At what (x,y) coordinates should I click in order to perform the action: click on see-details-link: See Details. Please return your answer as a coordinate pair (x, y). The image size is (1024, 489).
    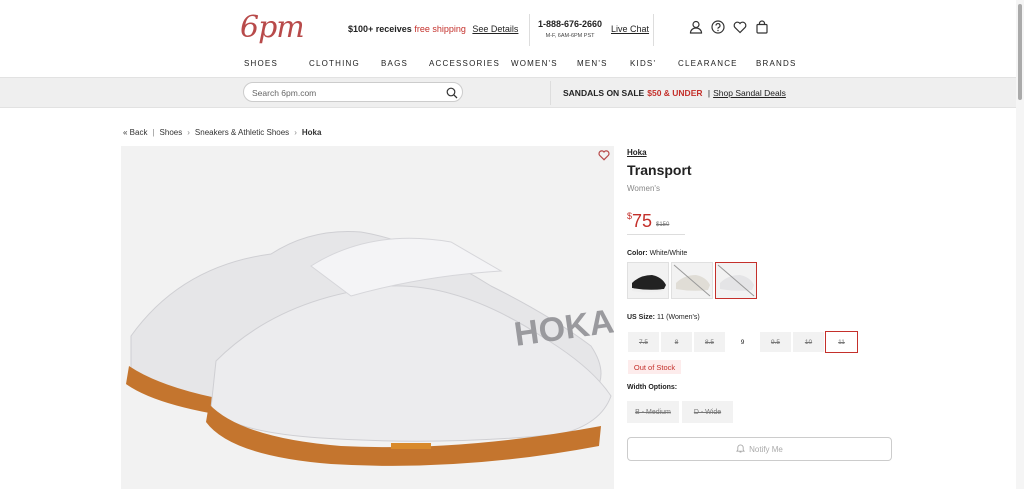
    Looking at the image, I should click on (495, 29).